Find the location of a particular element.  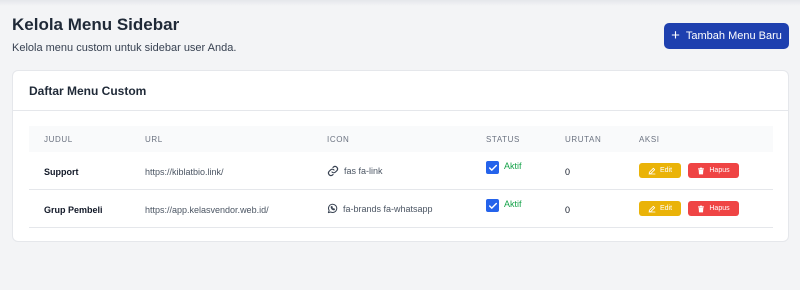

page-title: Kelola Menu Sidebar is located at coordinates (96, 24).